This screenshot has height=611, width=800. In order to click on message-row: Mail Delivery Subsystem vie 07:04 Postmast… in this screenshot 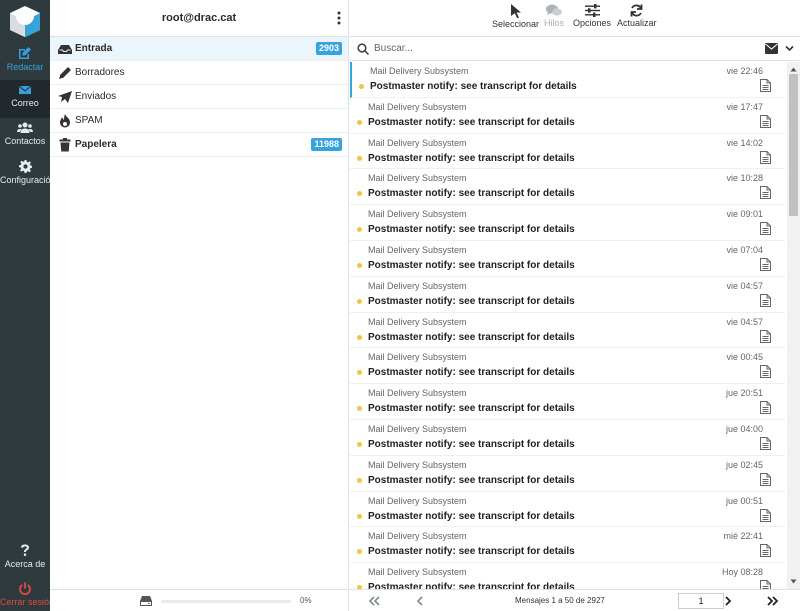, I will do `click(567, 259)`.